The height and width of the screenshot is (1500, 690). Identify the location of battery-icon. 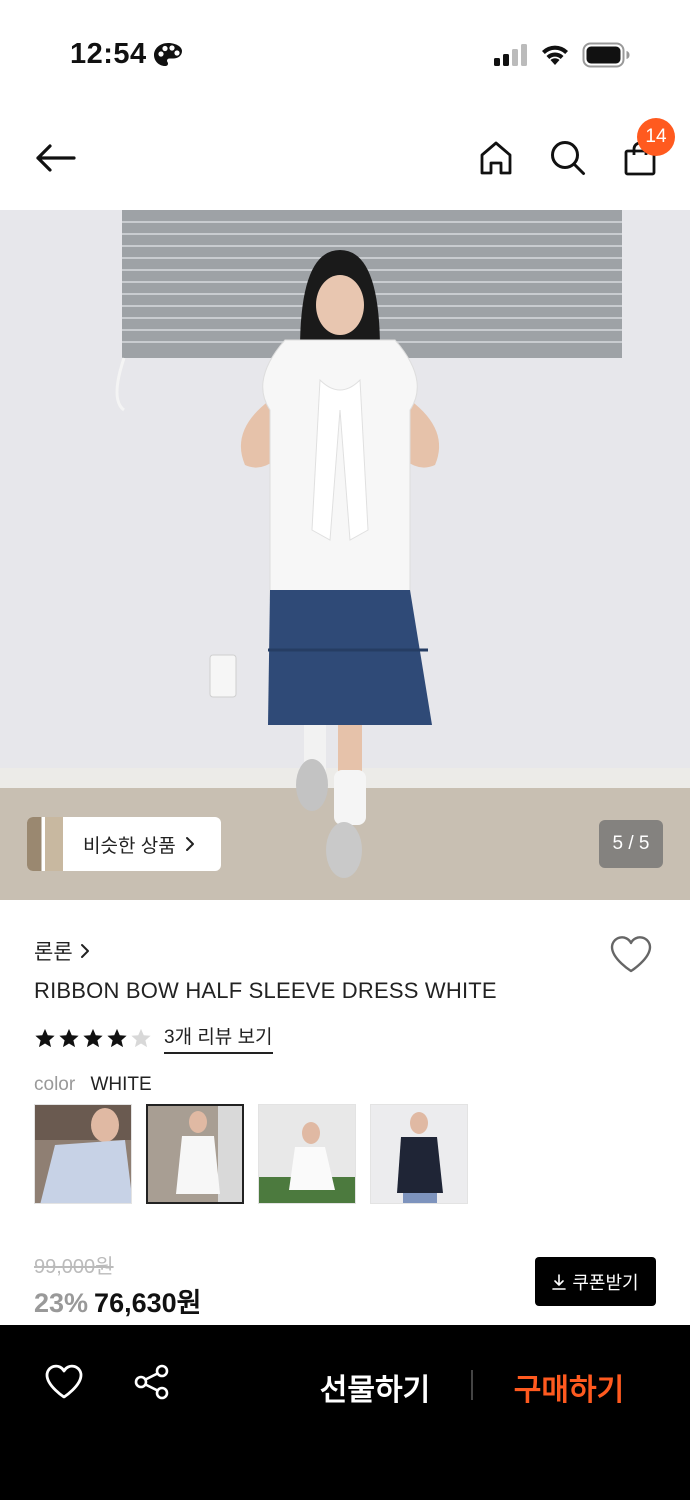
(606, 55).